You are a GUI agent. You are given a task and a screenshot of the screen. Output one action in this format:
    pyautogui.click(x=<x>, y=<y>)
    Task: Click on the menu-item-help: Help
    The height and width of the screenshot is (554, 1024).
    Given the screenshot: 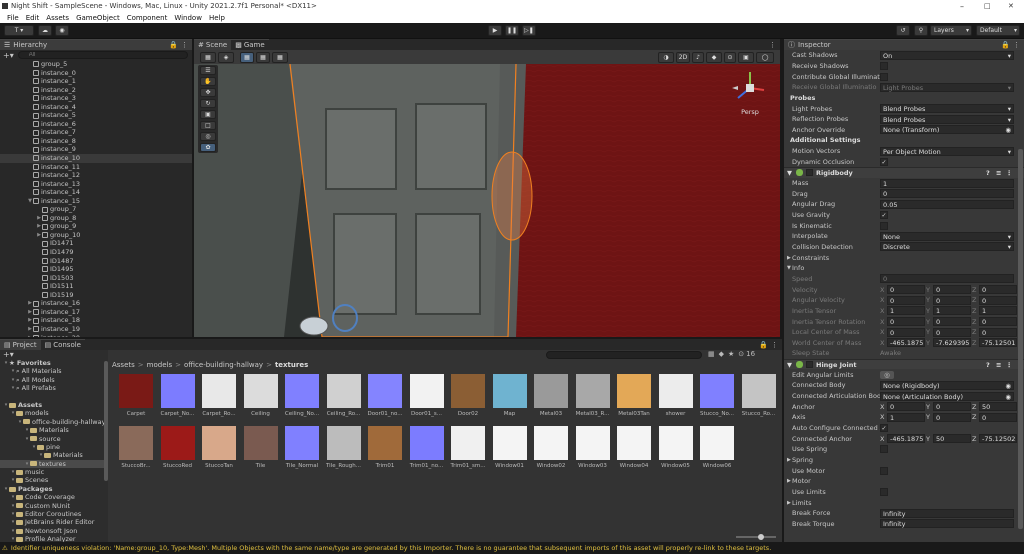 What is the action you would take?
    pyautogui.click(x=217, y=18)
    